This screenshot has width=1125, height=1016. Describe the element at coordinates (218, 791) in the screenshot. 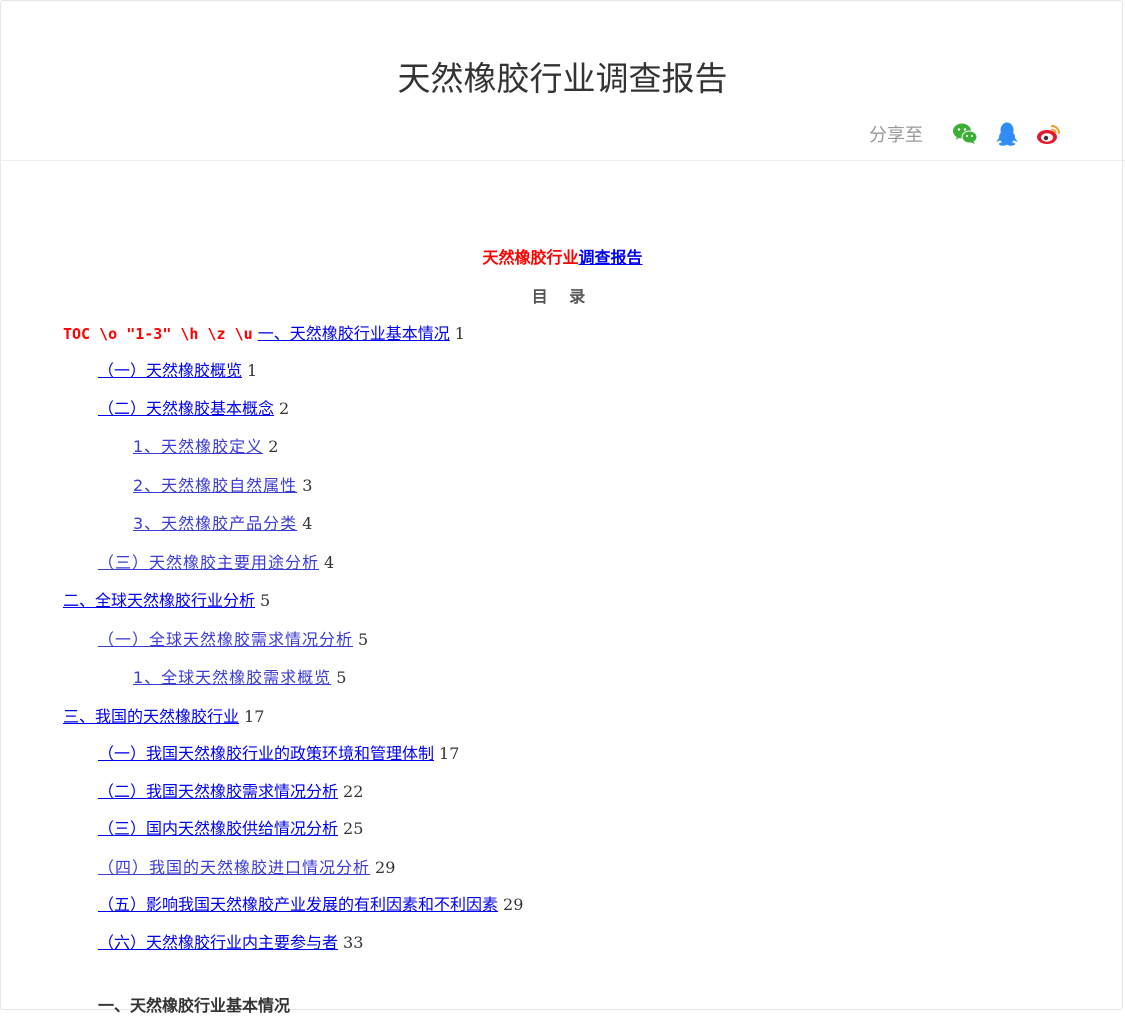

I see `toc-link: （二）我国天然橡胶需求情况分析` at that location.